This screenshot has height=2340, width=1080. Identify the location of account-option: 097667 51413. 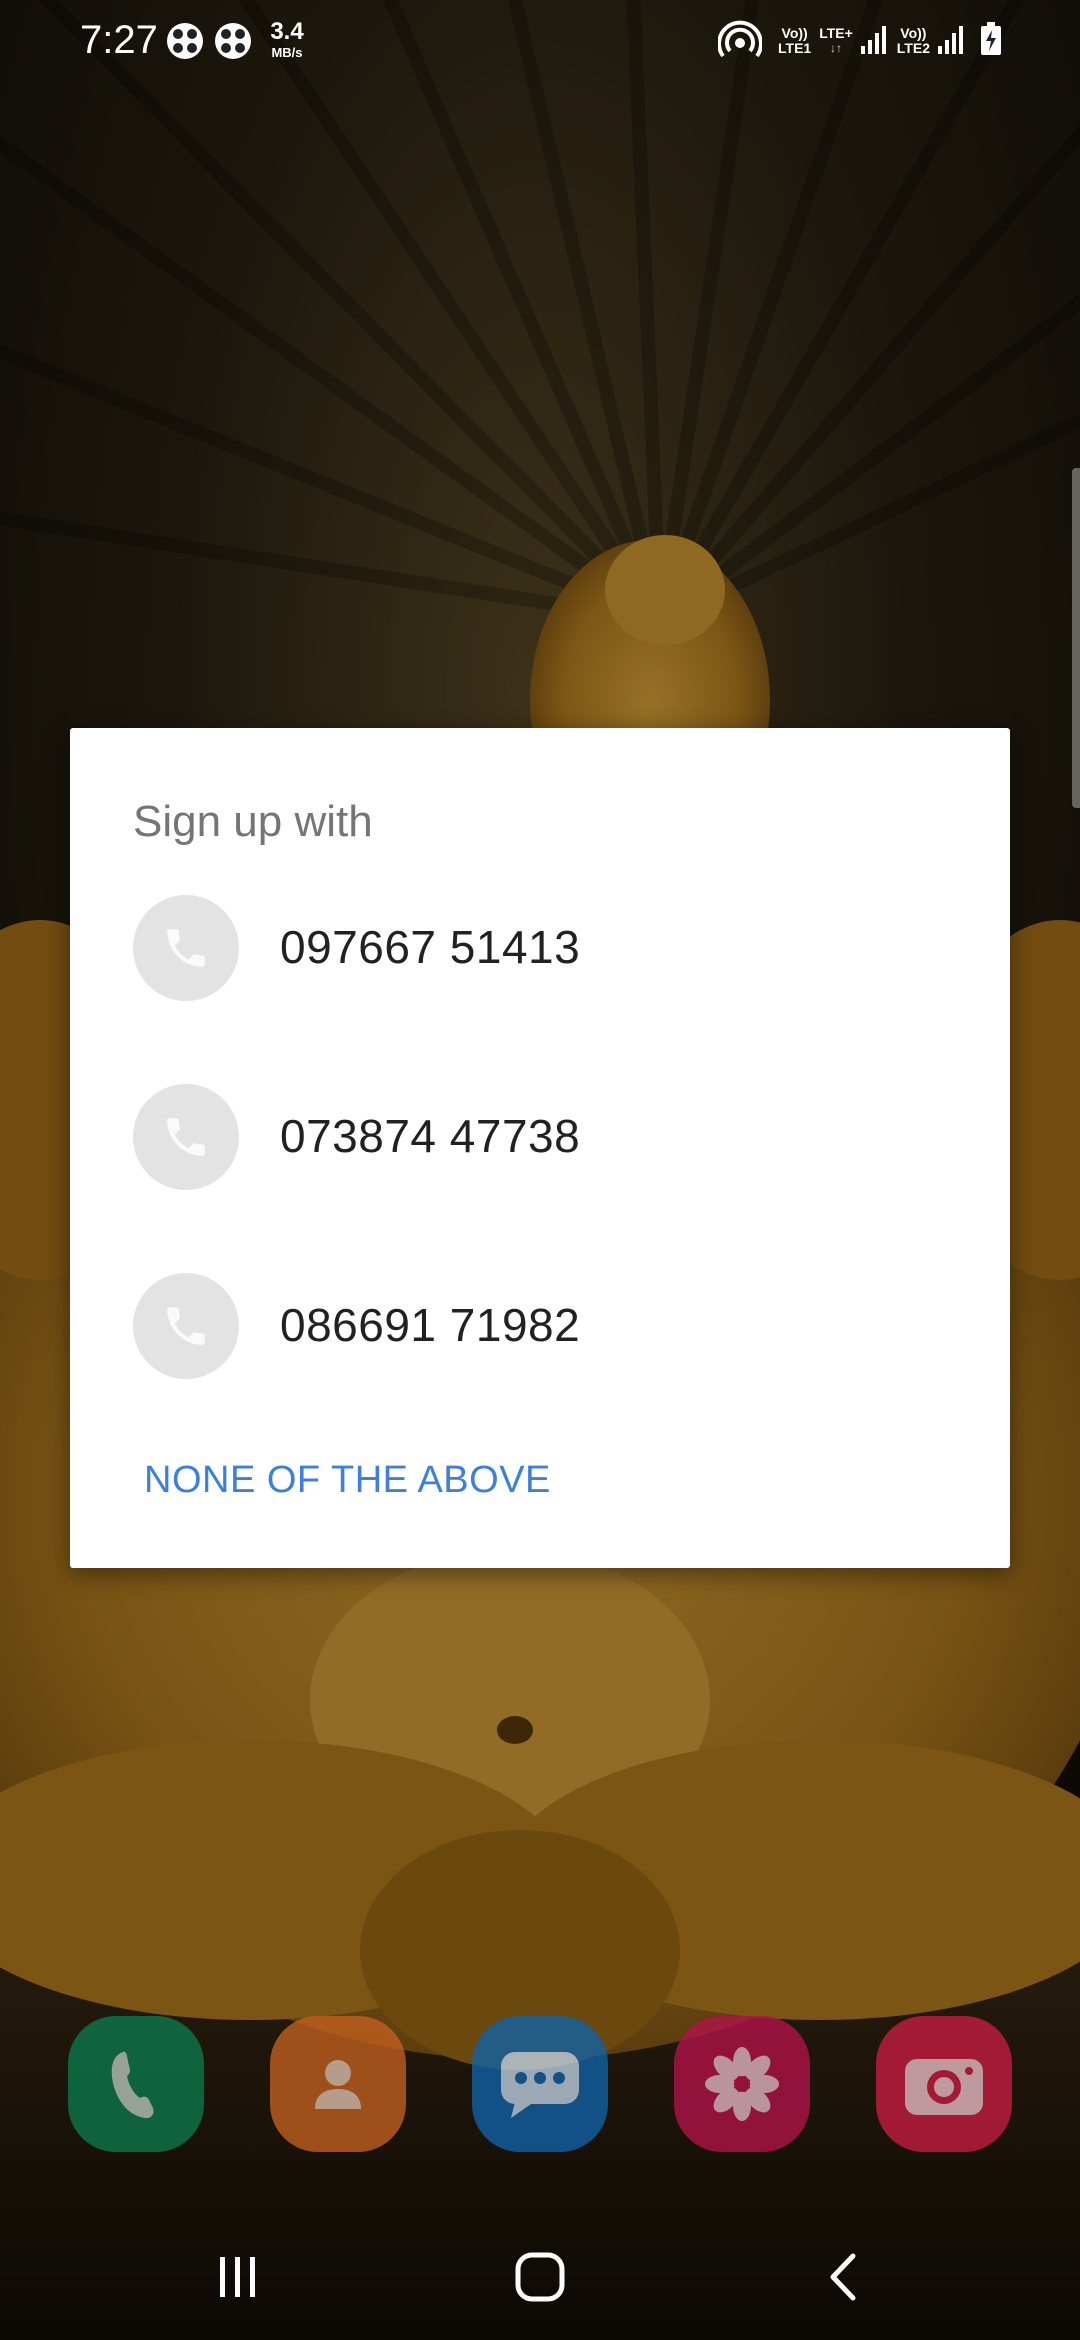
(540, 949).